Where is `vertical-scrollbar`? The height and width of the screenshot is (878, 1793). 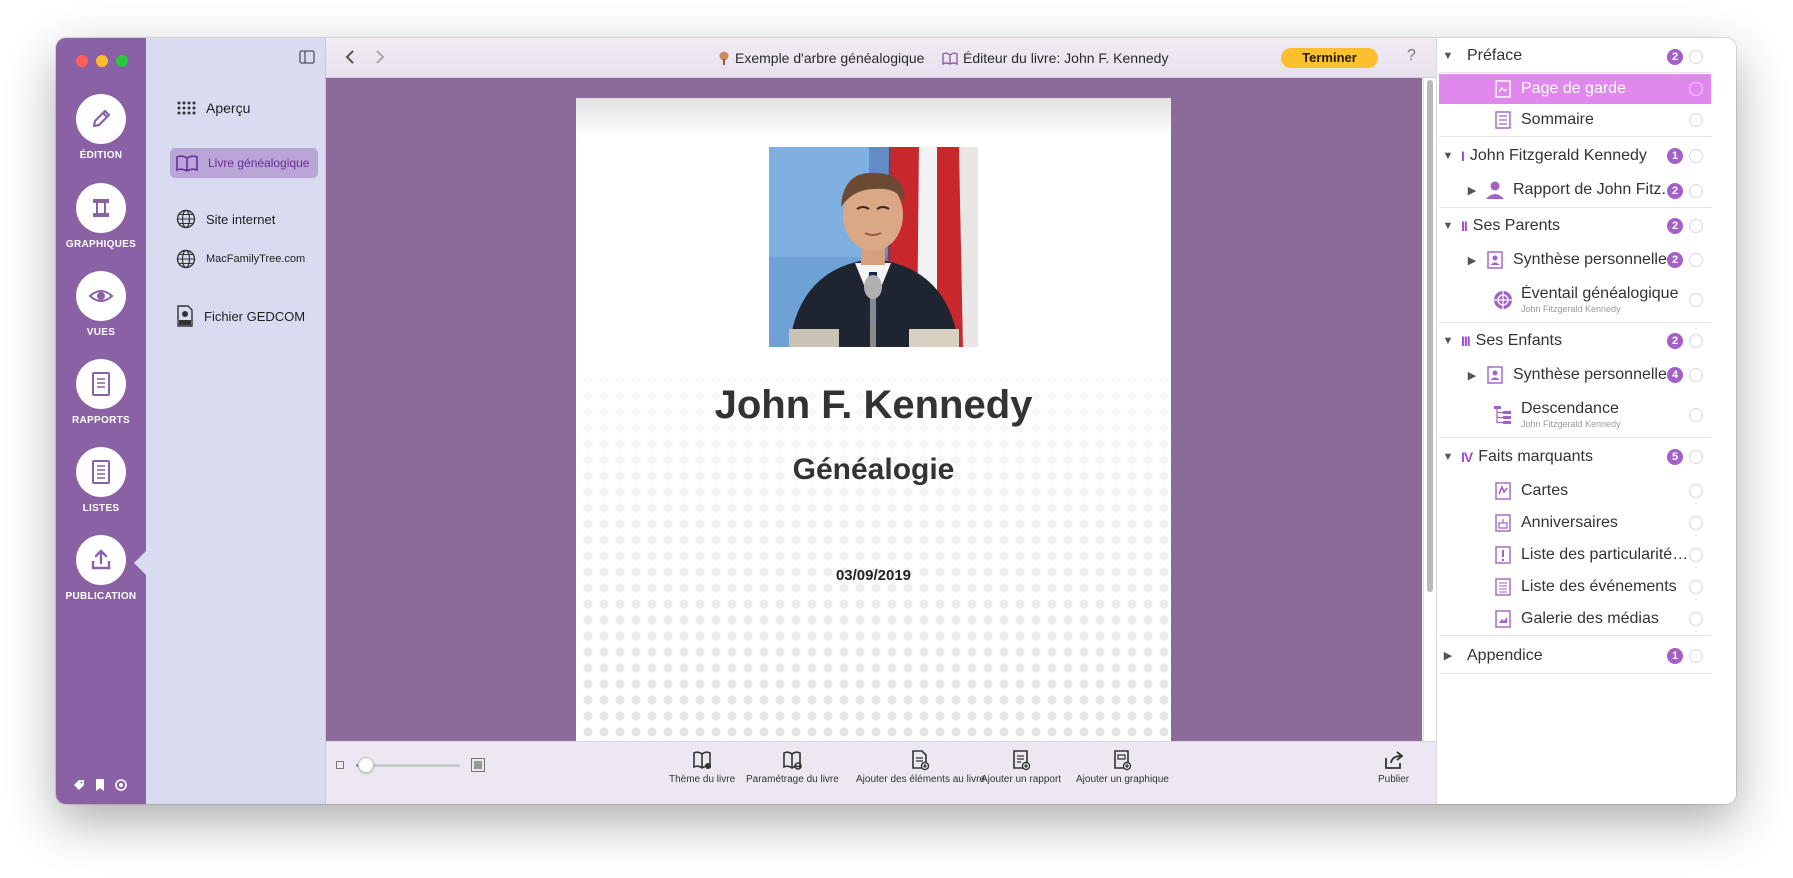 vertical-scrollbar is located at coordinates (1429, 409).